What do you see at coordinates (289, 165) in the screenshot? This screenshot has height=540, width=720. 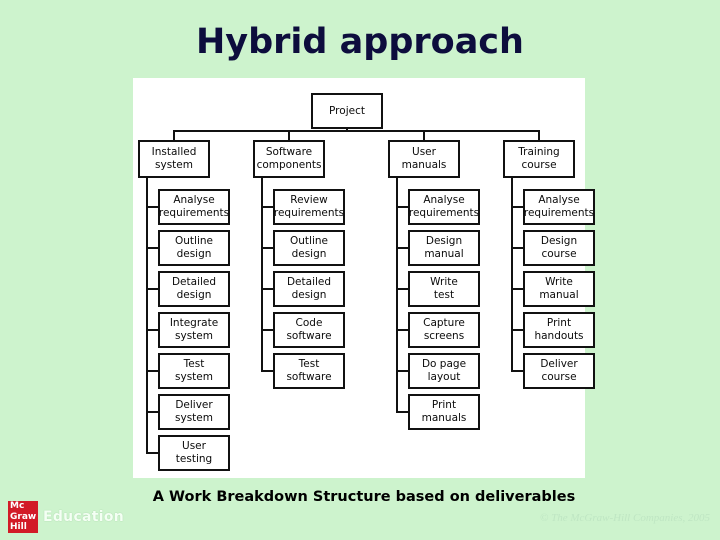 I see `node-label-line-2: components` at bounding box center [289, 165].